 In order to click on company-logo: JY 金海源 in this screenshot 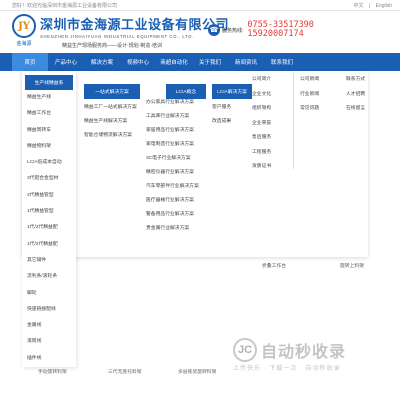, I will do `click(24, 31)`.